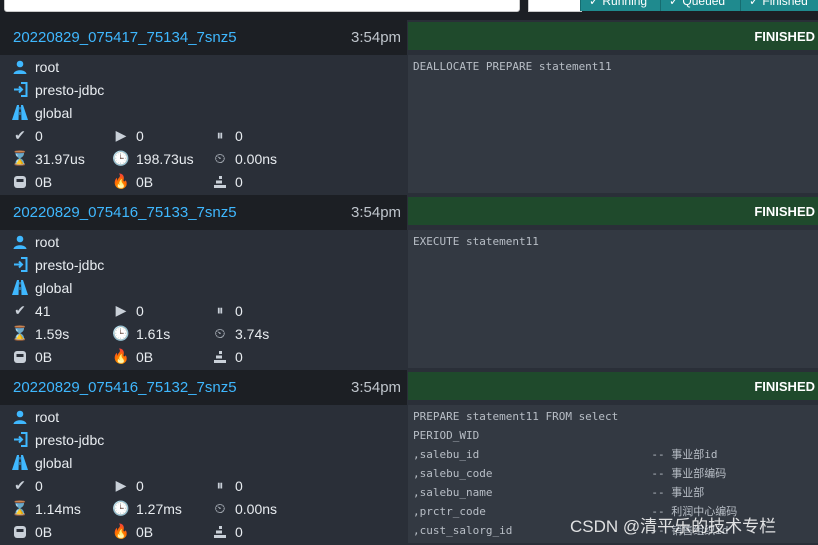  I want to click on query-id-link: 20220829_075416_75133_7snz5, so click(125, 212).